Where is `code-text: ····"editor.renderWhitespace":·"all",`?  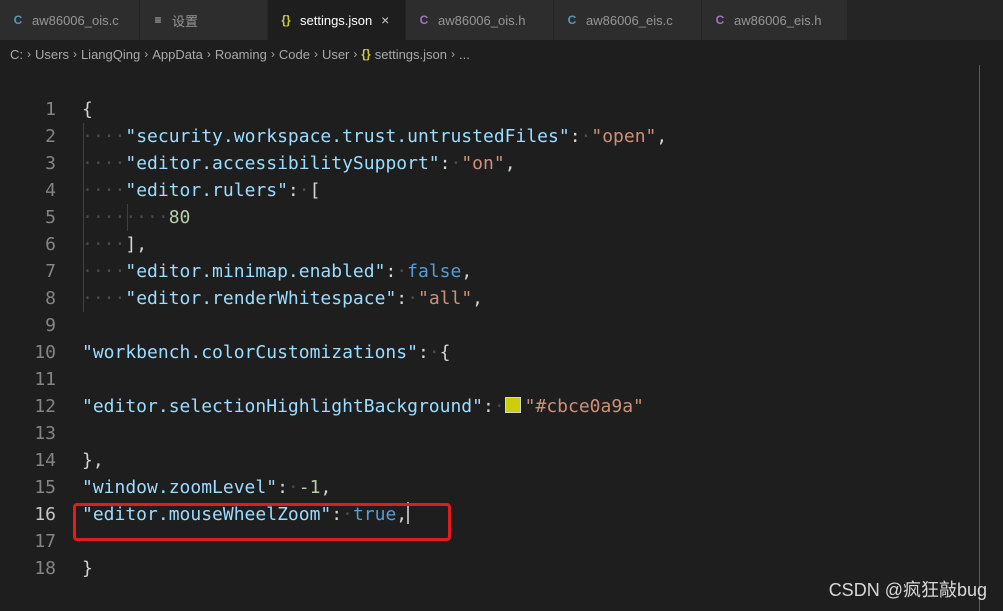 code-text: ····"editor.renderWhitespace":·"all", is located at coordinates (282, 298).